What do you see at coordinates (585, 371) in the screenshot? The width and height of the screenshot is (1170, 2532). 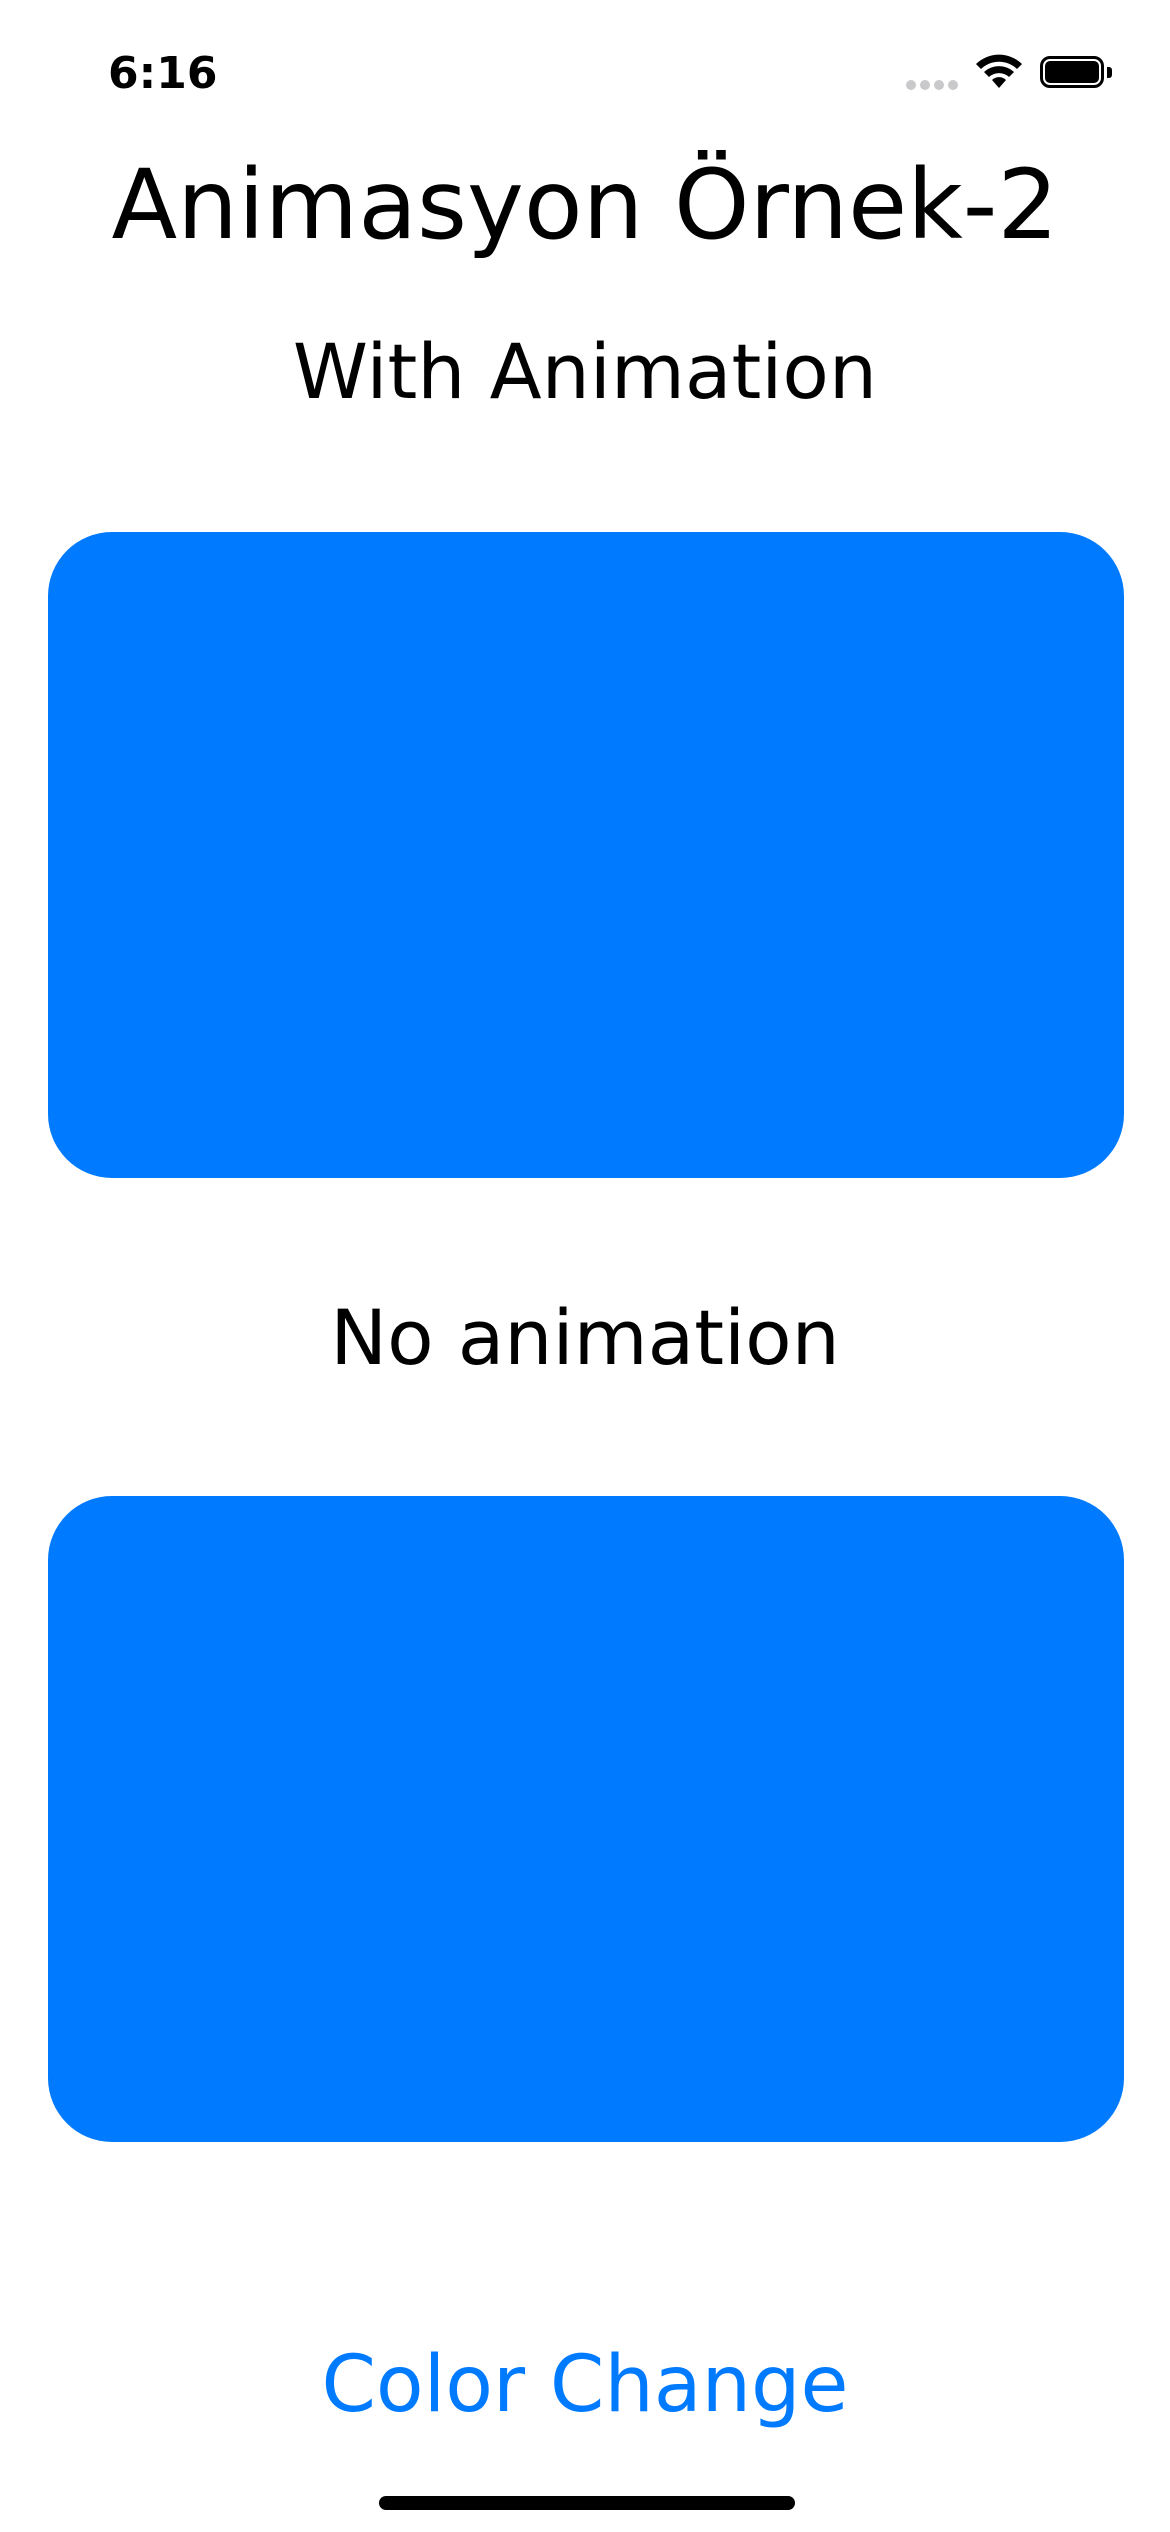 I see `with-animation-label: With Animation` at bounding box center [585, 371].